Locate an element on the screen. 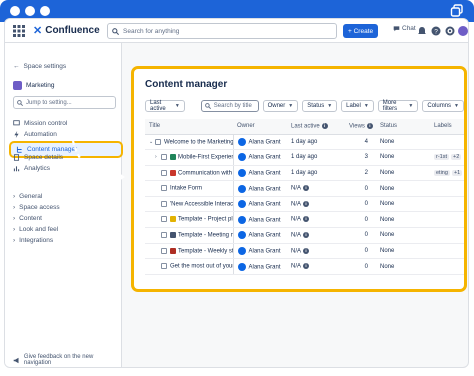 The height and width of the screenshot is (376, 474). settings-gear-icon is located at coordinates (450, 31).